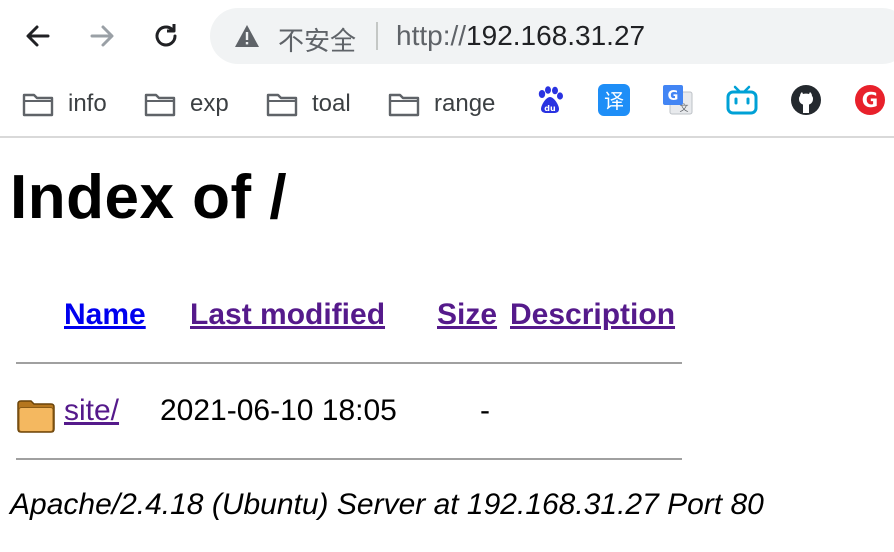  I want to click on url-scheme: http://, so click(431, 35).